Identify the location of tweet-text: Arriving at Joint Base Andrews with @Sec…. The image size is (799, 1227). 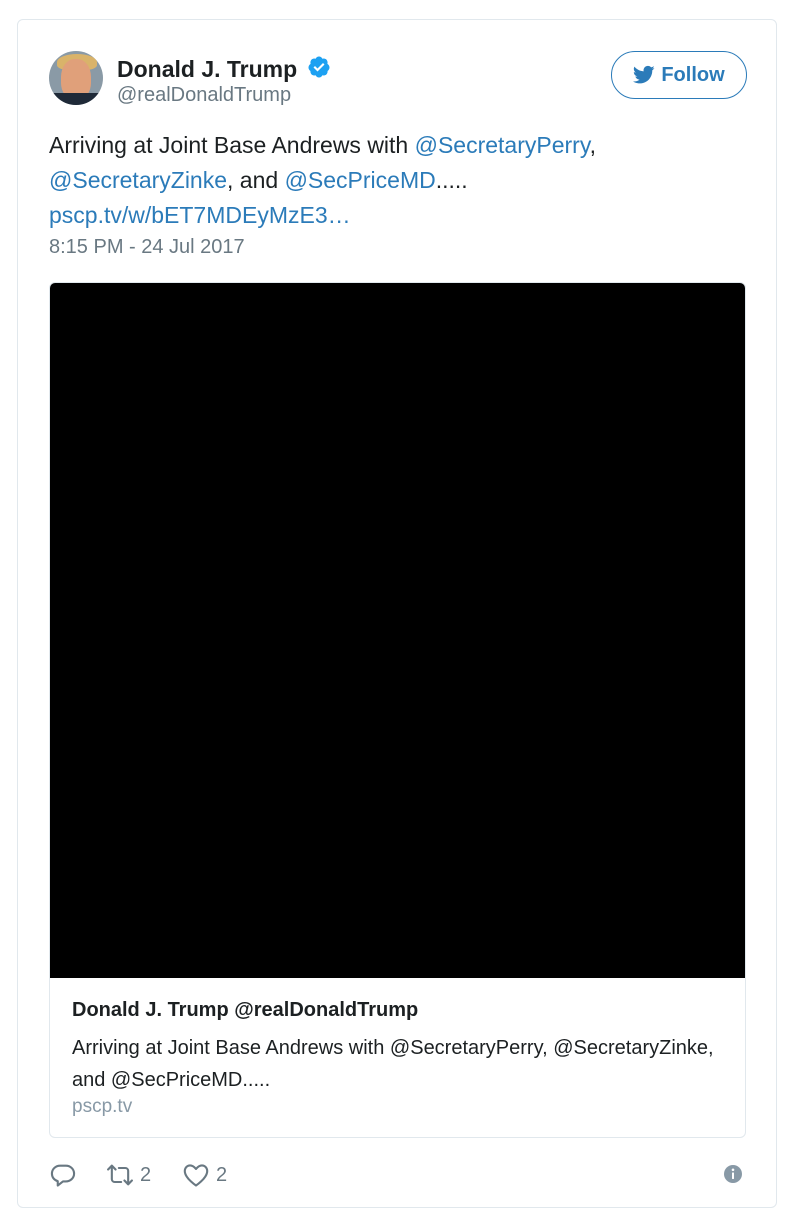
(323, 162).